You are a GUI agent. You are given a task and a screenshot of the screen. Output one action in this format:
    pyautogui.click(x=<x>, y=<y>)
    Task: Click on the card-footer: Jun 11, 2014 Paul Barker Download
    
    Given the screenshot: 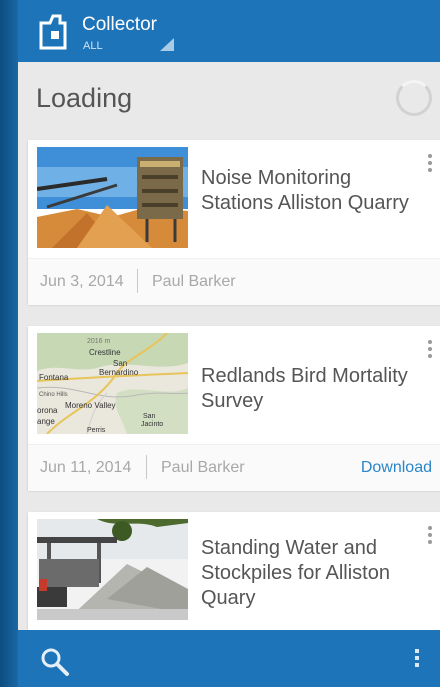 What is the action you would take?
    pyautogui.click(x=234, y=467)
    